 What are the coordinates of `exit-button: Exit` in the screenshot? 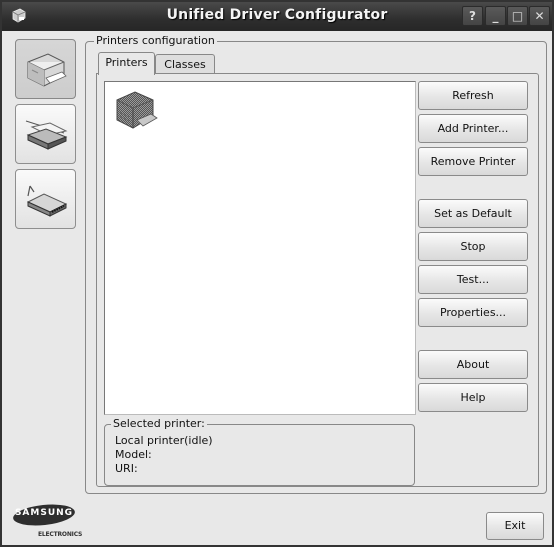 It's located at (515, 526).